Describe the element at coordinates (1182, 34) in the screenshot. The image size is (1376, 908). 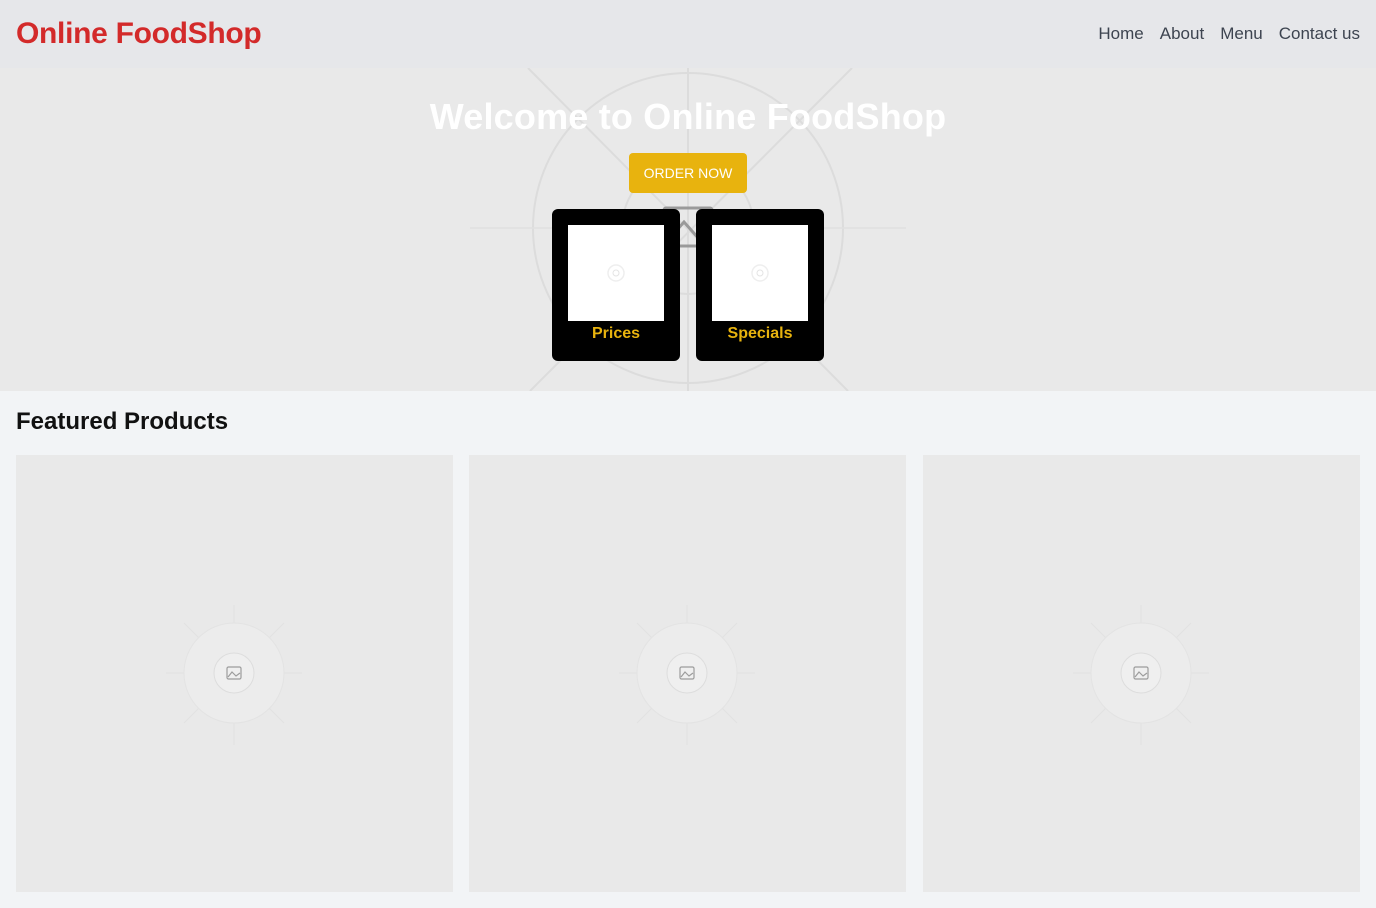
I see `nav-about-link: About` at that location.